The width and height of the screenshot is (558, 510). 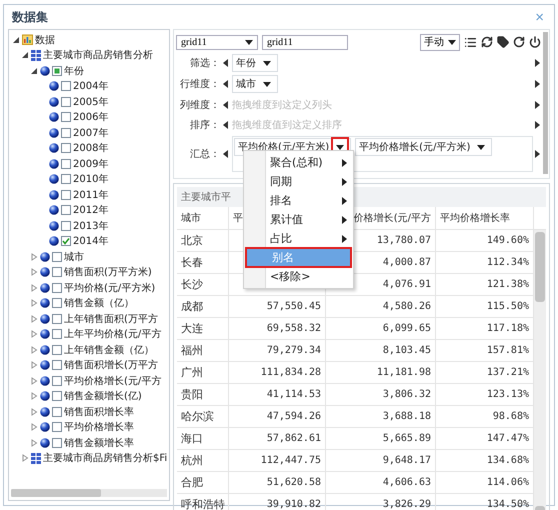 I want to click on tree-item-label: 年份, so click(x=74, y=71).